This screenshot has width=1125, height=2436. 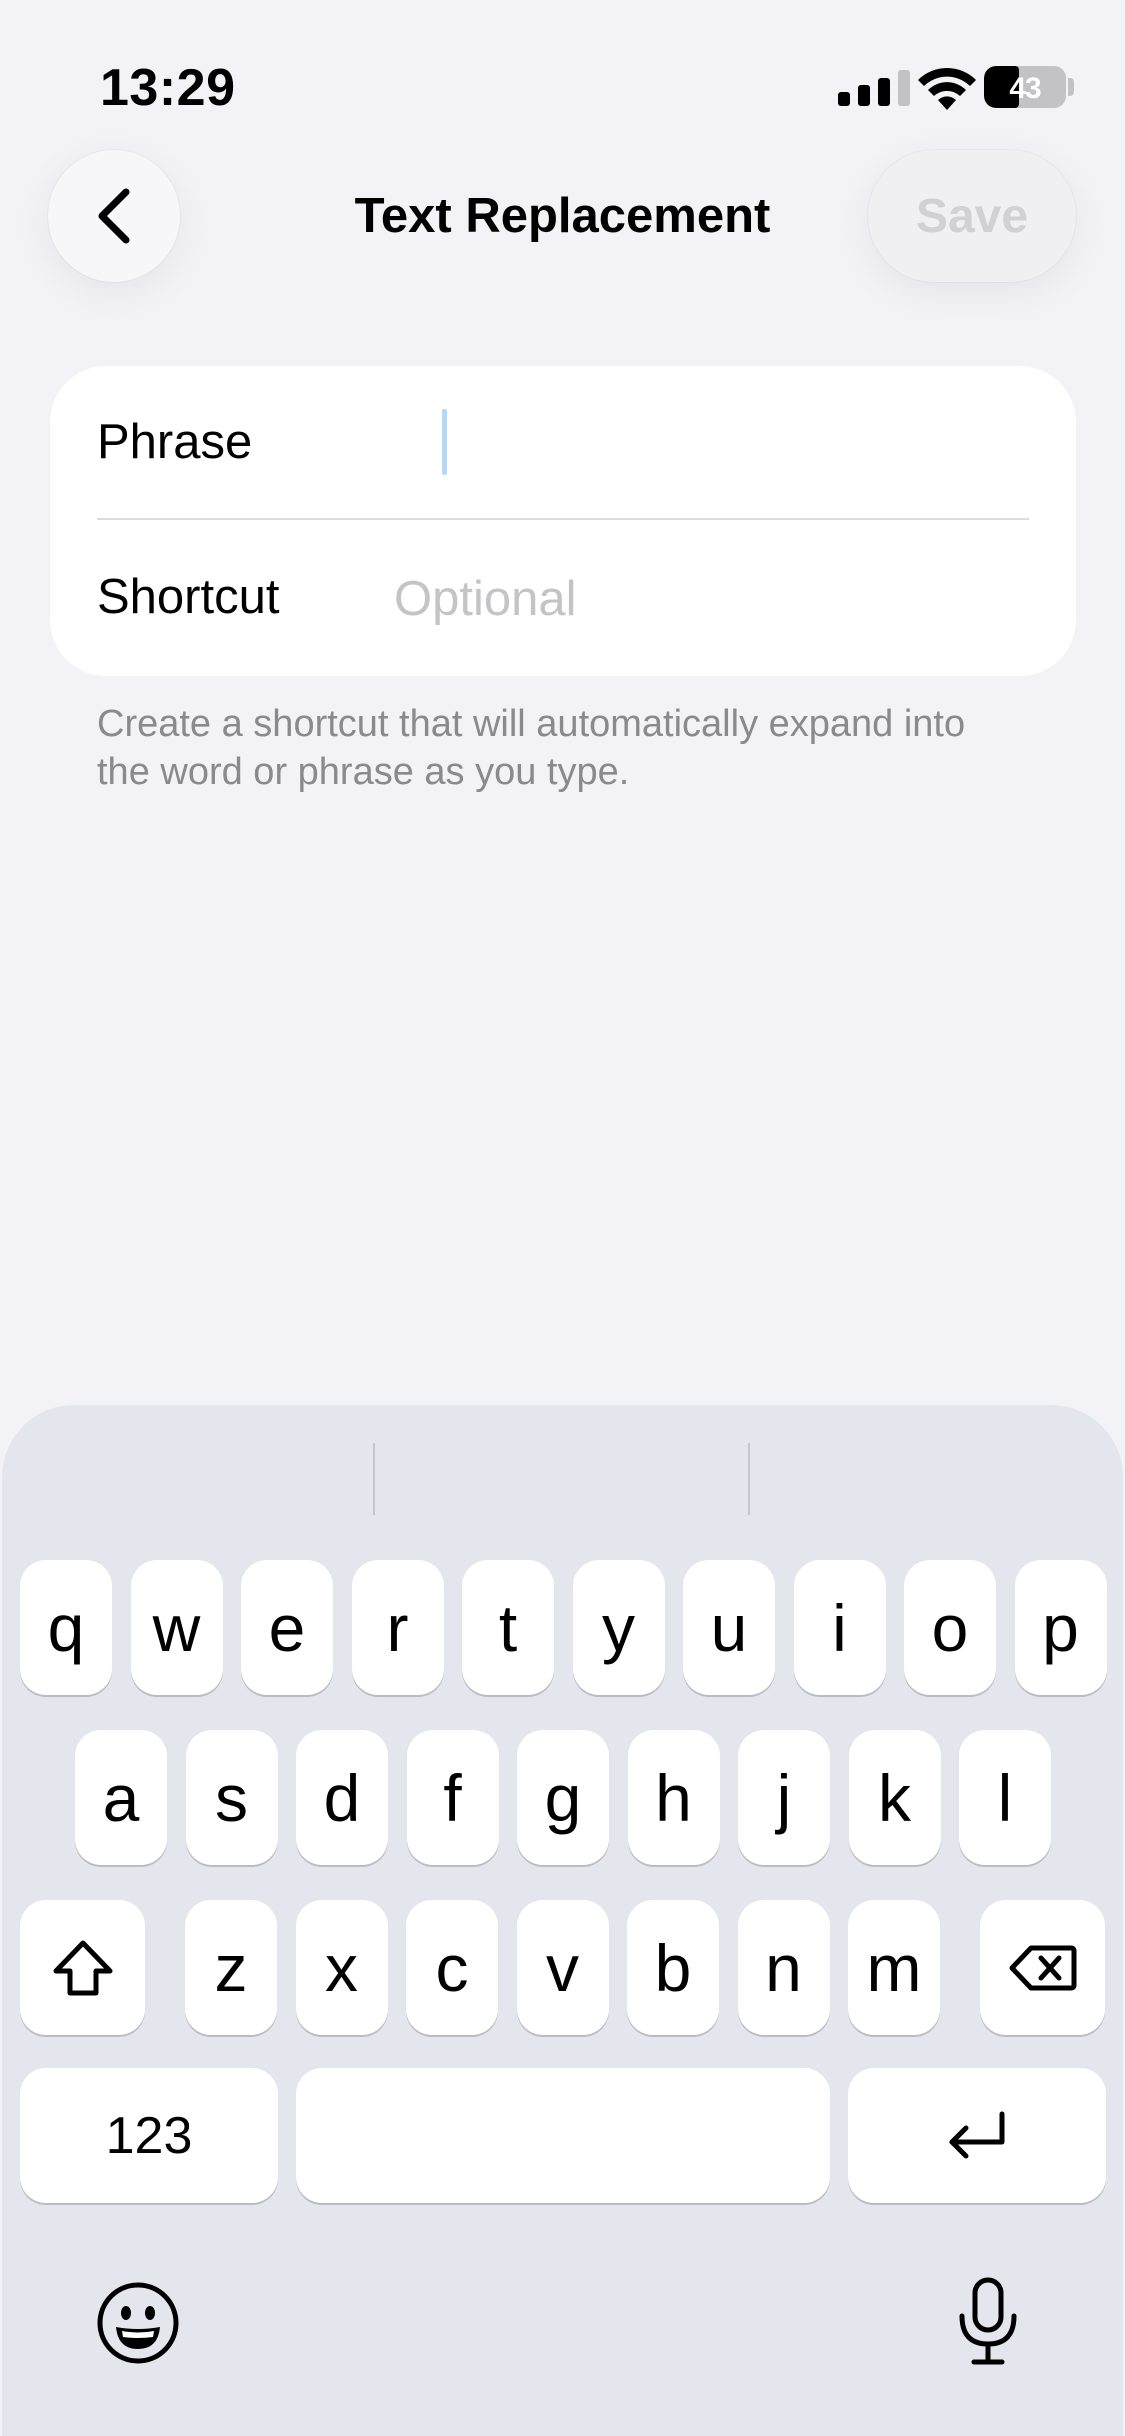 What do you see at coordinates (397, 1627) in the screenshot?
I see `key-r: r` at bounding box center [397, 1627].